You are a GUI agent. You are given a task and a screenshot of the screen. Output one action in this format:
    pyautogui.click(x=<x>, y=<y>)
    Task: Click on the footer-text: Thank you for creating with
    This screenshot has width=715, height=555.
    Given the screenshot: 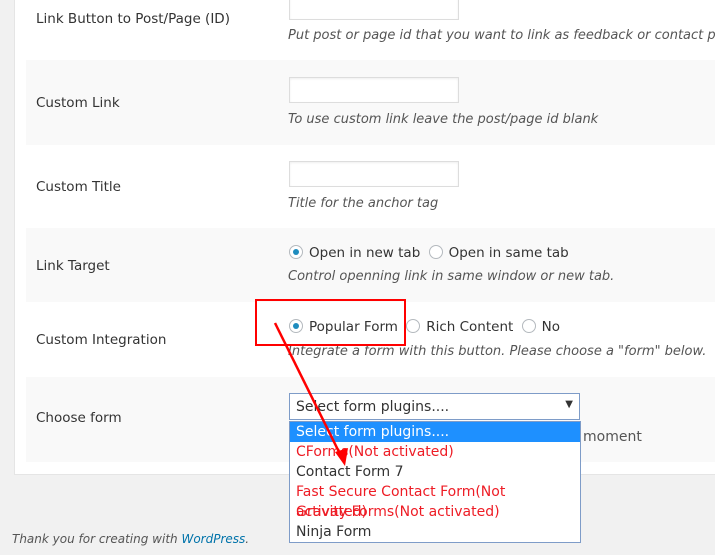 What is the action you would take?
    pyautogui.click(x=97, y=539)
    